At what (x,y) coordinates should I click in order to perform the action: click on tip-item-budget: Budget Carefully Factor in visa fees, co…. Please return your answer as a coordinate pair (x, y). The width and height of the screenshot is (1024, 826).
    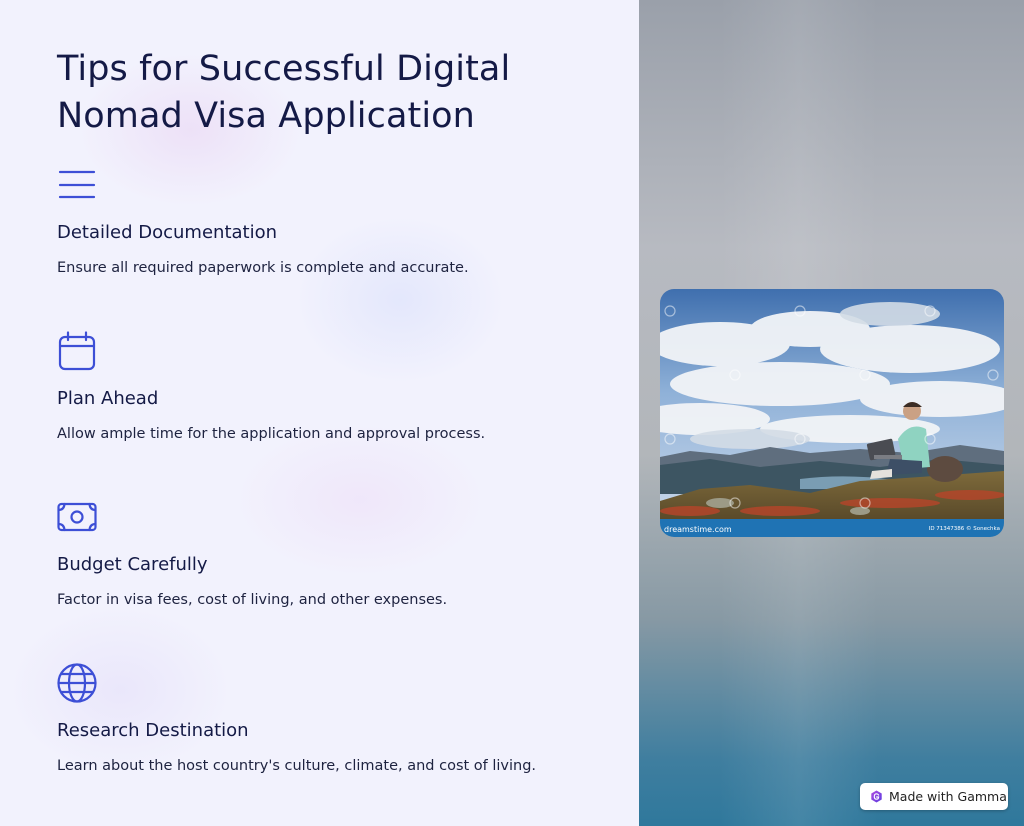
    Looking at the image, I should click on (337, 557).